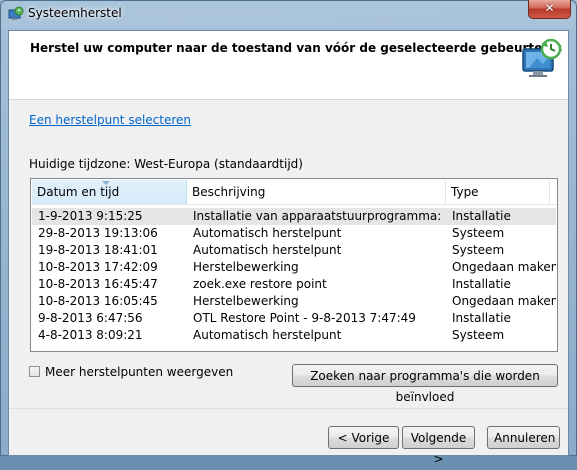 This screenshot has width=577, height=470. I want to click on close-icon: ✕, so click(549, 8).